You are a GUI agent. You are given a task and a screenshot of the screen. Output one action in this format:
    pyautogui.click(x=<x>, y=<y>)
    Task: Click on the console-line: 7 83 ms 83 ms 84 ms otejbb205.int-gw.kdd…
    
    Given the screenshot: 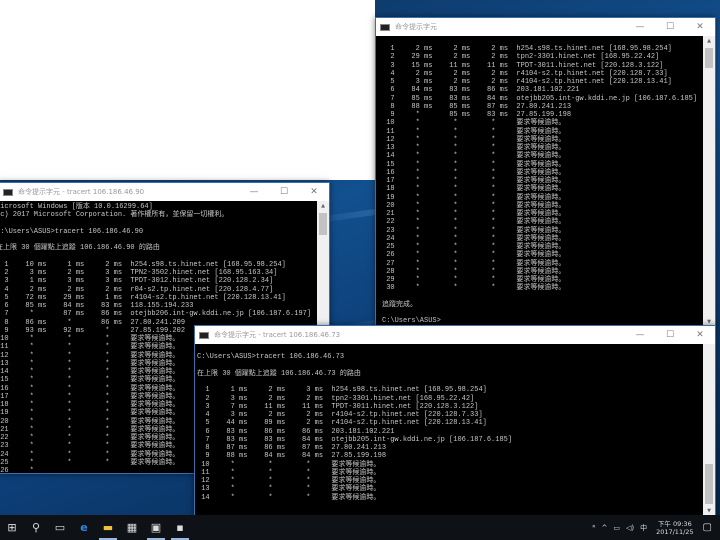 What is the action you would take?
    pyautogui.click(x=355, y=439)
    